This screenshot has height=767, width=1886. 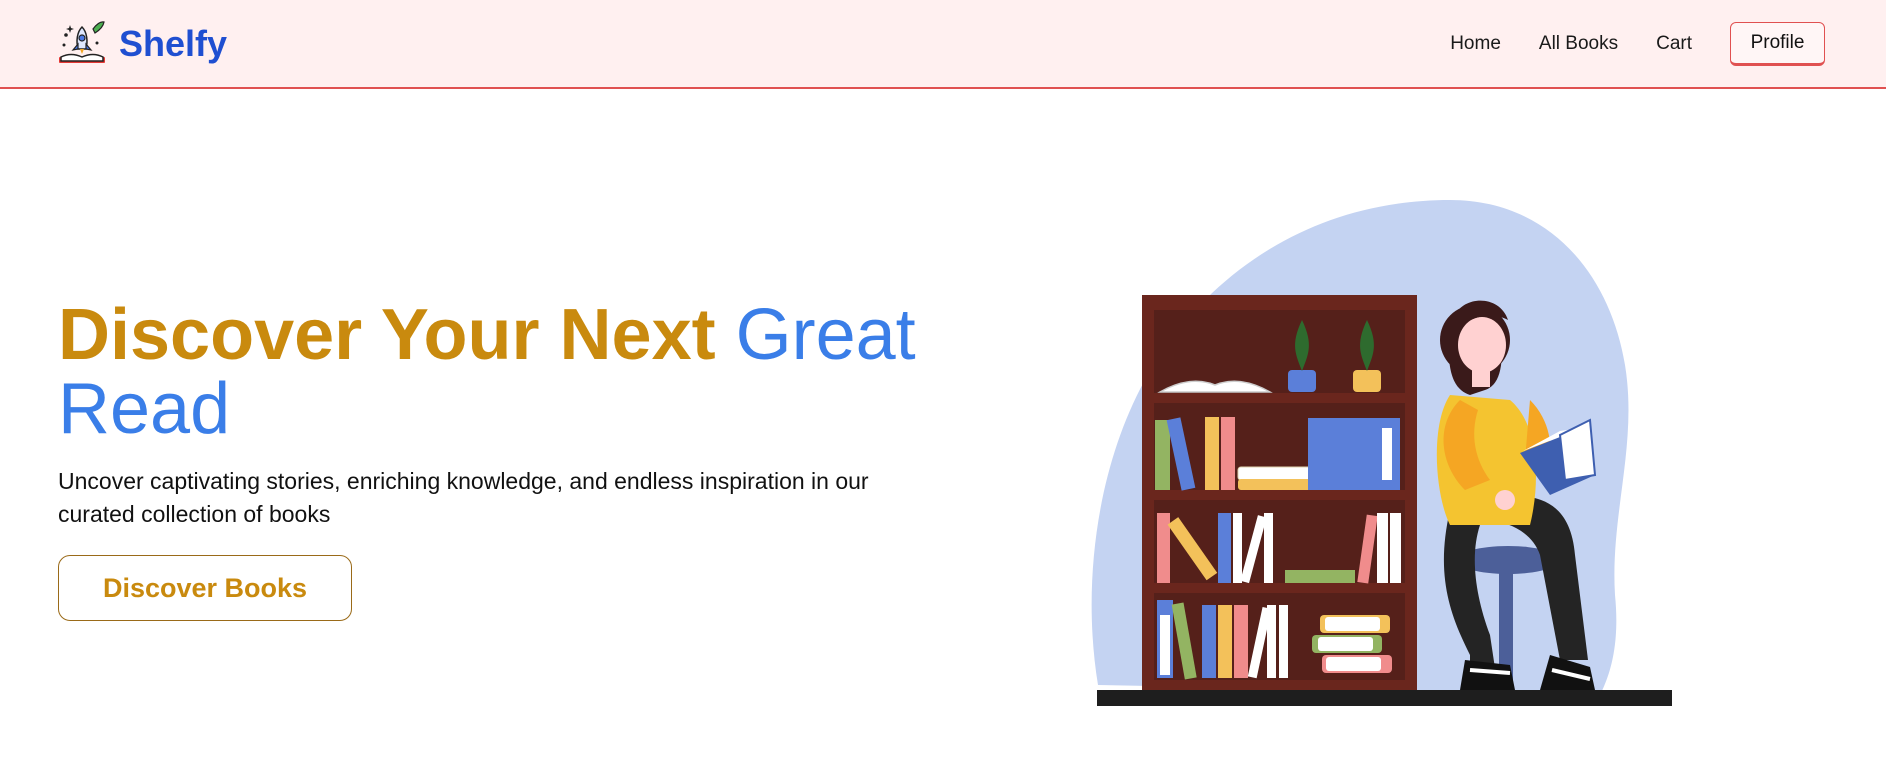 I want to click on hero-title: Discover Your Next Great Read, so click(x=498, y=372).